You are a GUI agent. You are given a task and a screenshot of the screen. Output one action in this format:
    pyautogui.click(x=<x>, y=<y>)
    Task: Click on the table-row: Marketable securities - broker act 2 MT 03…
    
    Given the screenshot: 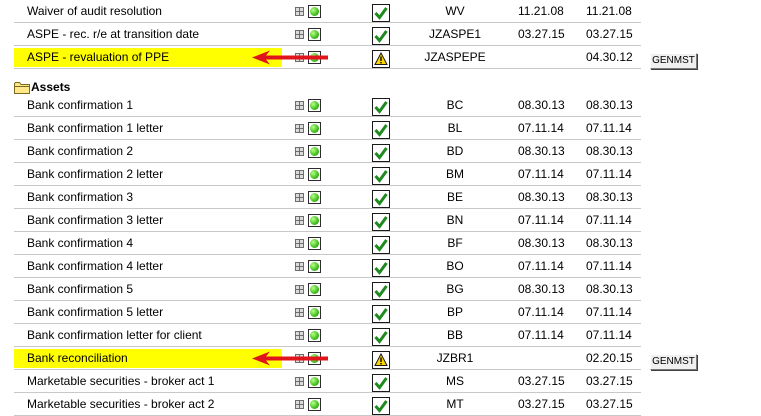 What is the action you would take?
    pyautogui.click(x=380, y=404)
    